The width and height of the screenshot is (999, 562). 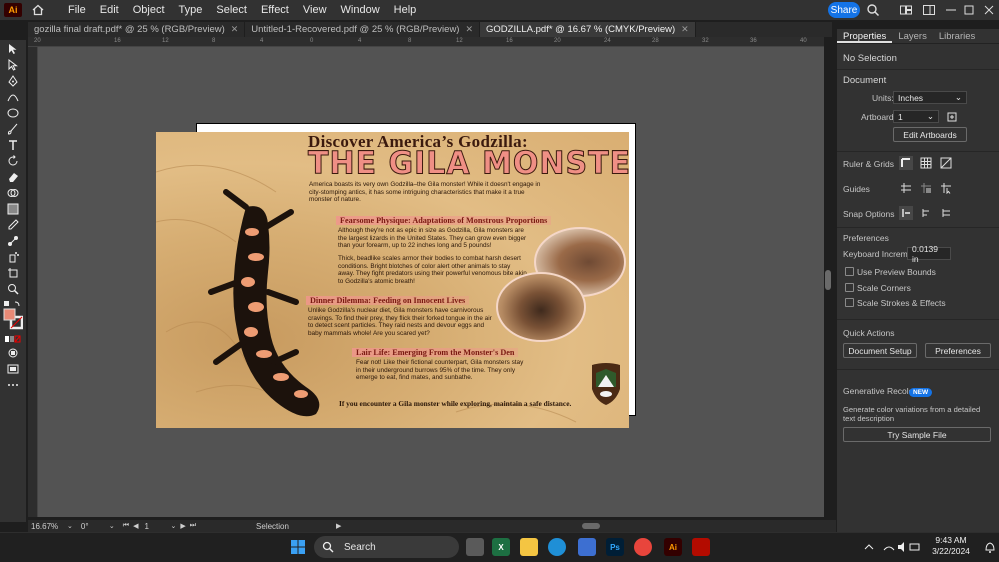 What do you see at coordinates (405, 10) in the screenshot?
I see `menu-help: Help` at bounding box center [405, 10].